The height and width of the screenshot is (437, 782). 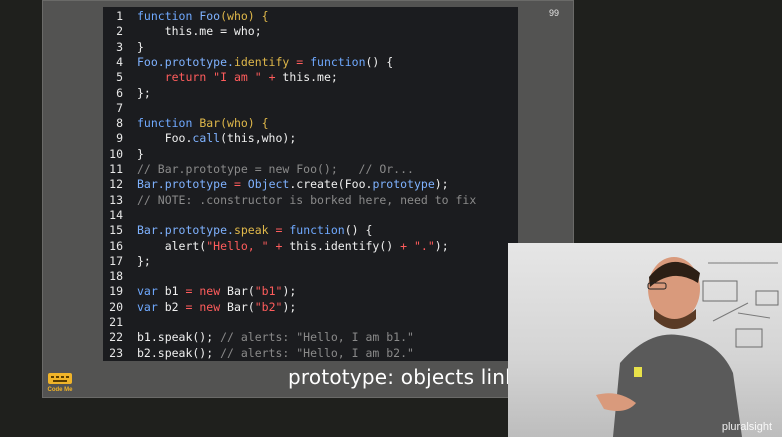 What do you see at coordinates (199, 31) in the screenshot?
I see `code-text: this.me = who;` at bounding box center [199, 31].